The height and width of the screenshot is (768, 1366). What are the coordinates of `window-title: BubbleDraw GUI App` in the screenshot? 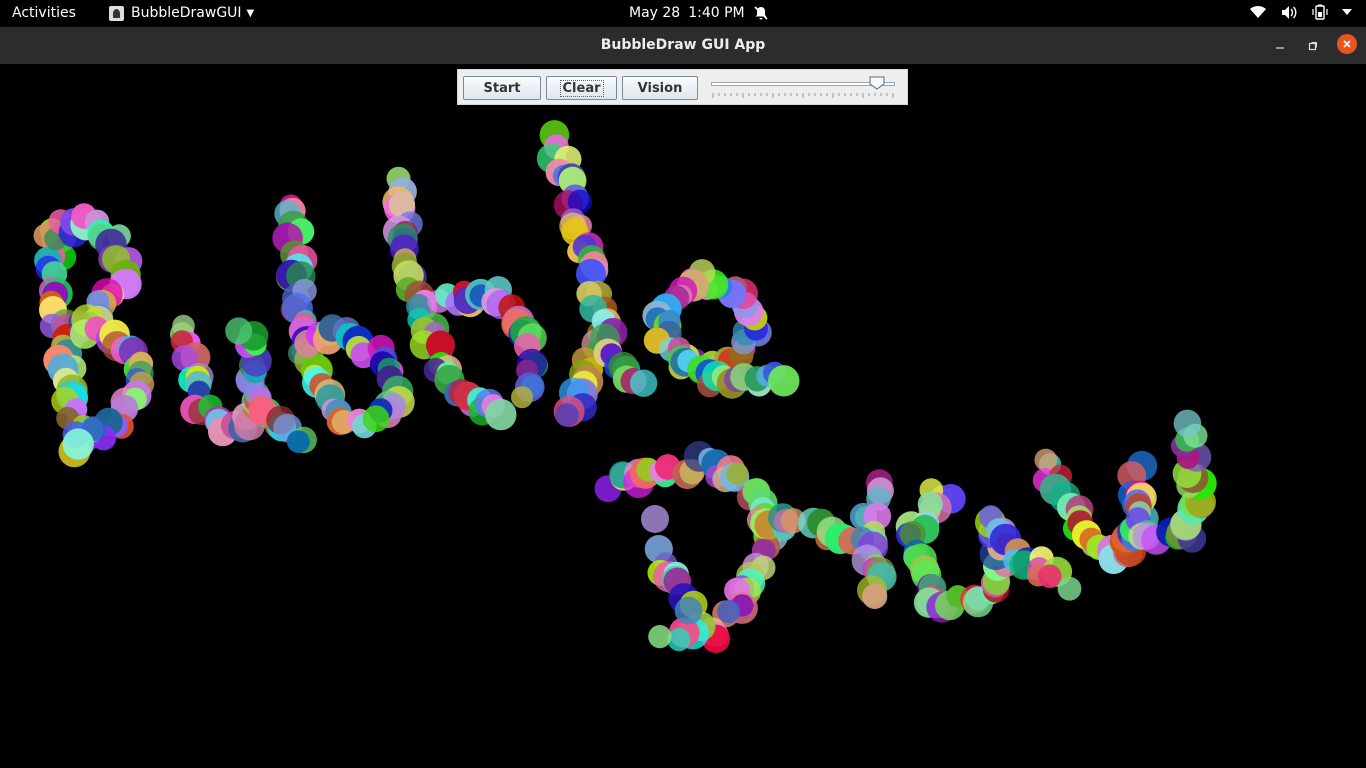 It's located at (683, 45).